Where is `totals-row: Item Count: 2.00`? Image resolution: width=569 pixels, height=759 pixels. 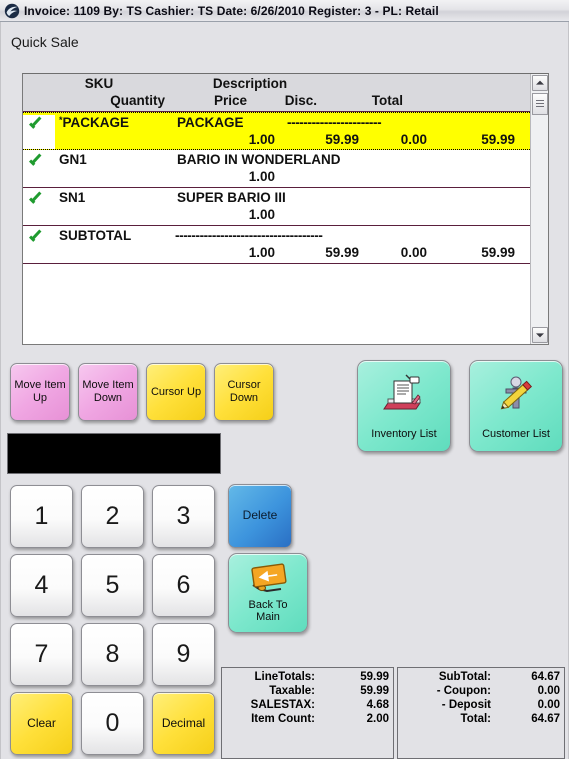
totals-row: Item Count: 2.00 is located at coordinates (307, 719).